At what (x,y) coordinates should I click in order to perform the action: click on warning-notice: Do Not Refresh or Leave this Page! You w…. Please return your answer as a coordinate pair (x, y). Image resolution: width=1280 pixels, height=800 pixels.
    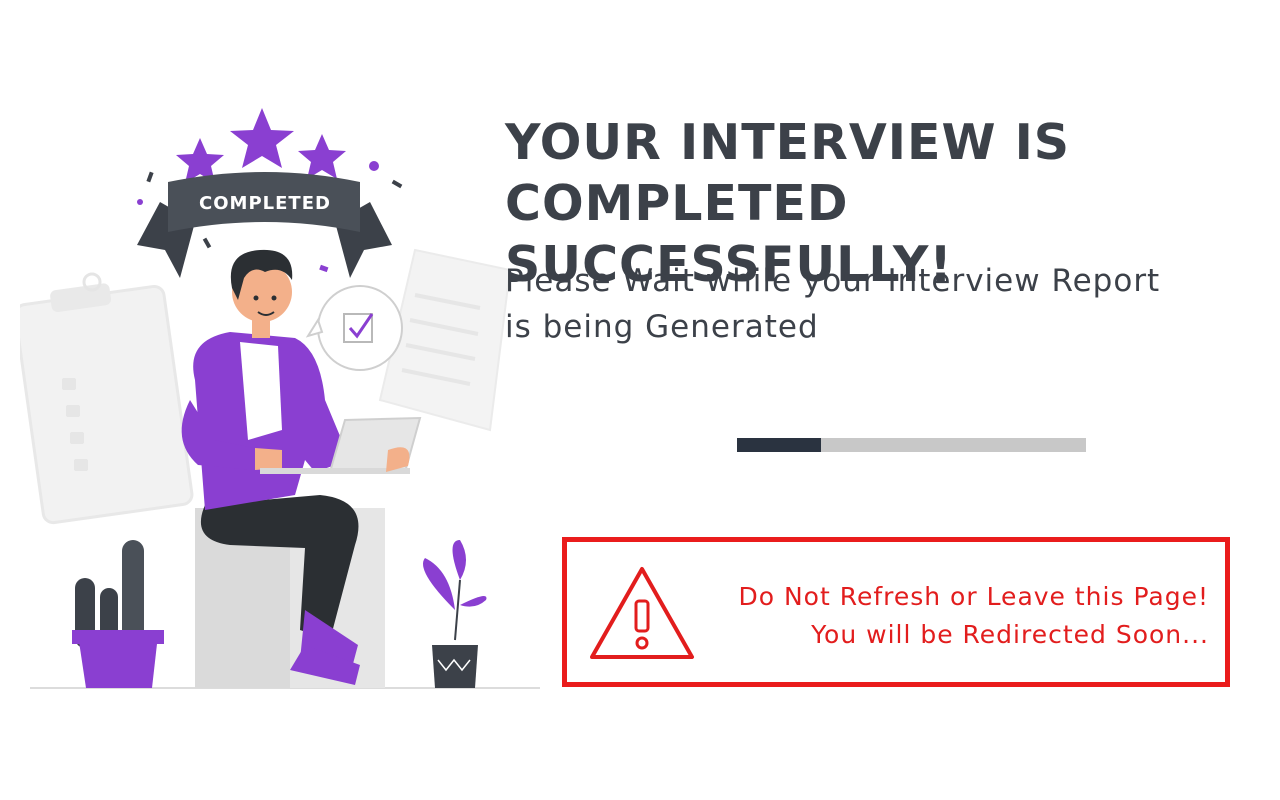
    Looking at the image, I should click on (896, 612).